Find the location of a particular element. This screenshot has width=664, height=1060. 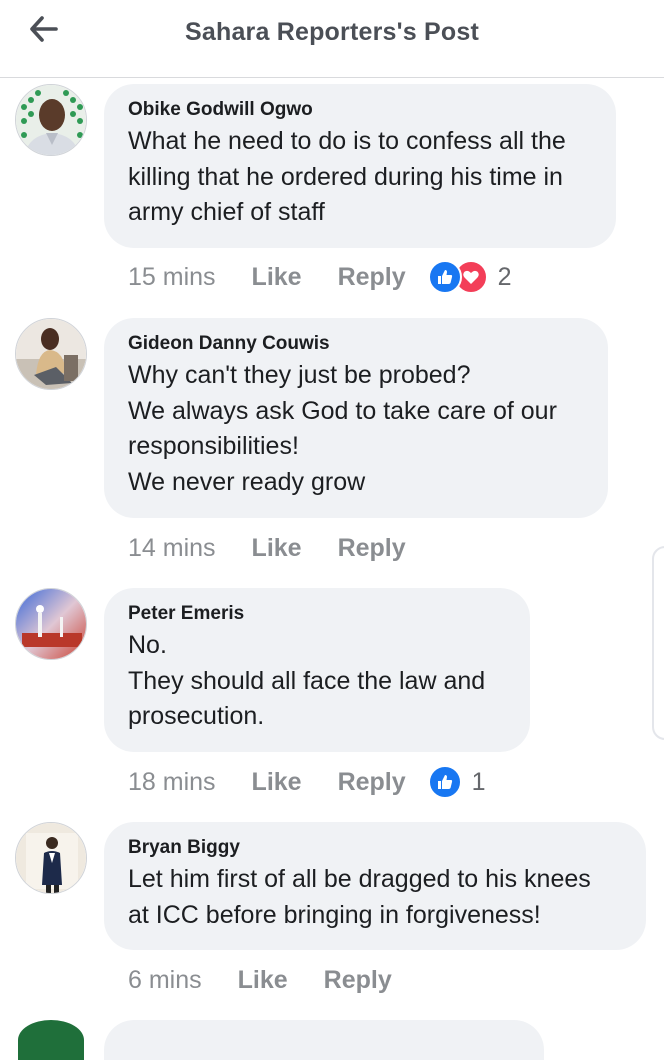

side-panel-handle is located at coordinates (658, 643).